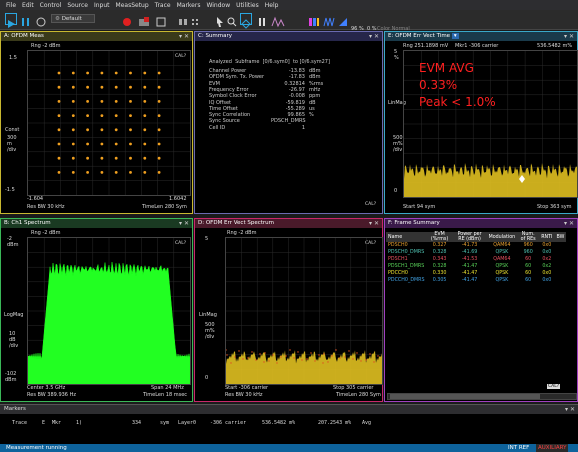 The width and height of the screenshot is (578, 452). Describe the element at coordinates (547, 280) in the screenshot. I see `table-cell: 0x0` at that location.